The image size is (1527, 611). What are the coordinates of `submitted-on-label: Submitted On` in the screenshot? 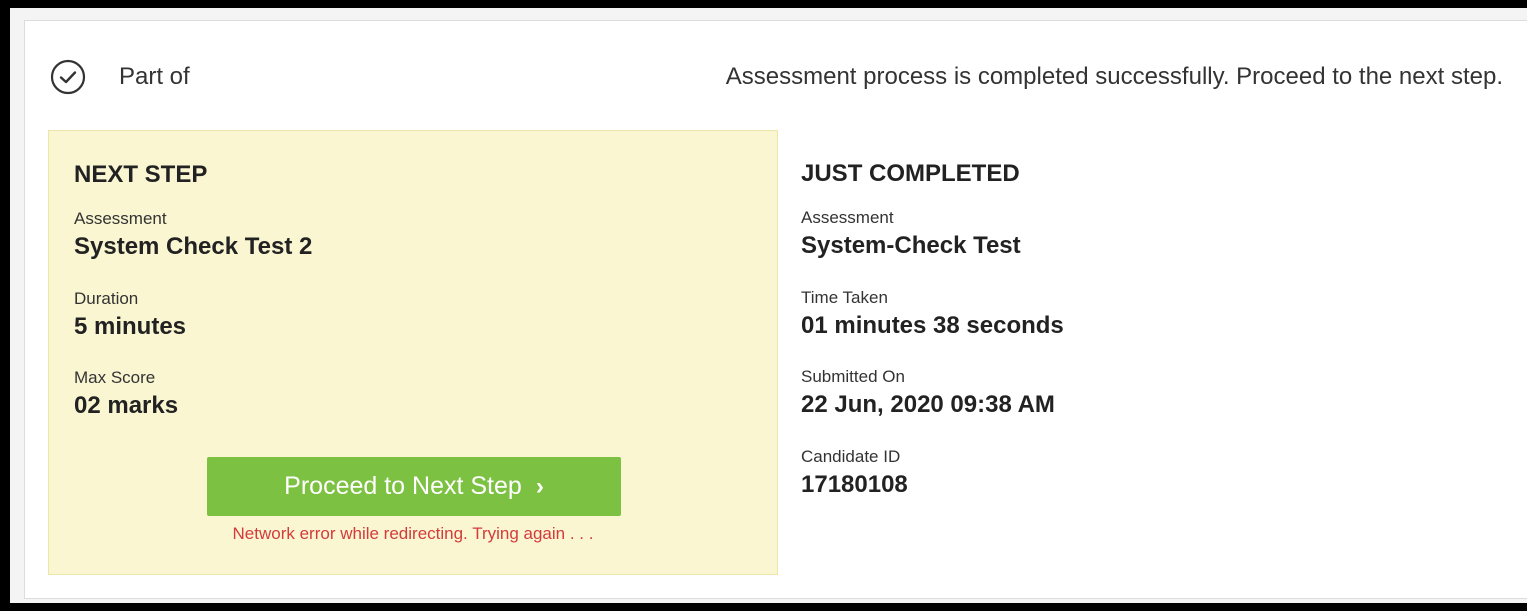 It's located at (853, 376).